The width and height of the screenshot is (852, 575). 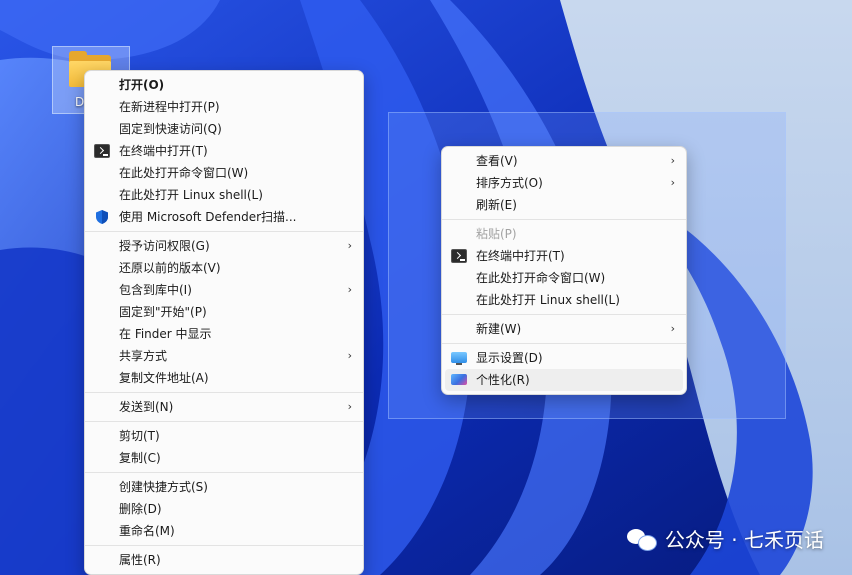 I want to click on menu-item-label: 属性(R), so click(x=140, y=560).